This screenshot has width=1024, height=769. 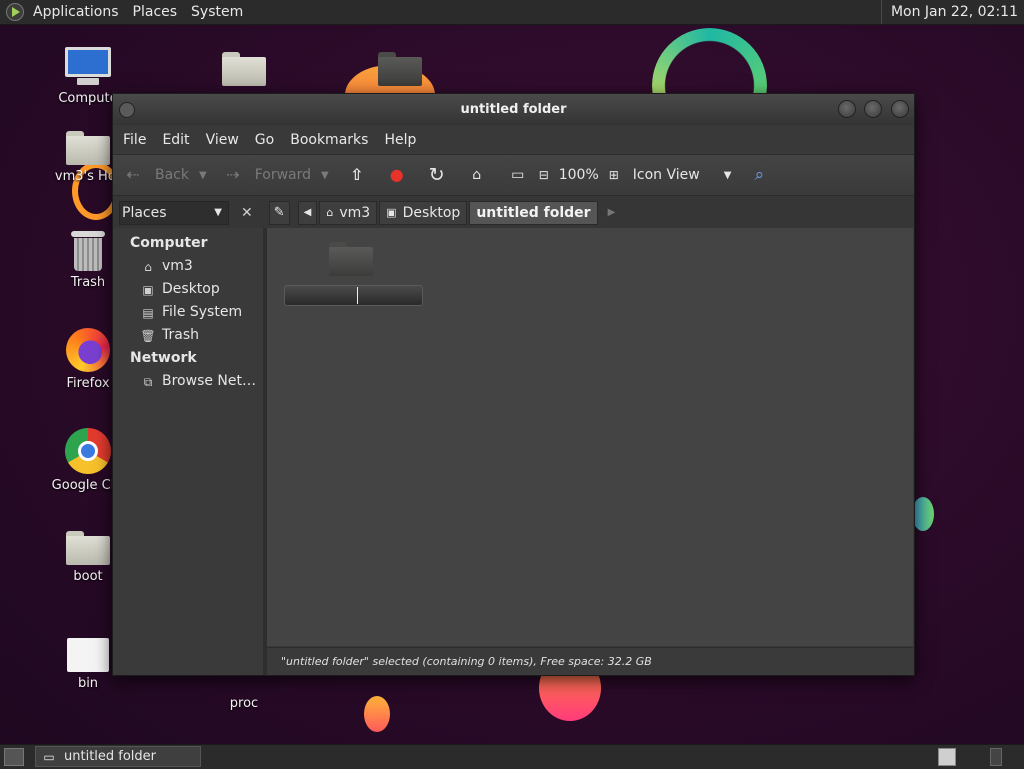 I want to click on trash-icon, so click(x=88, y=251).